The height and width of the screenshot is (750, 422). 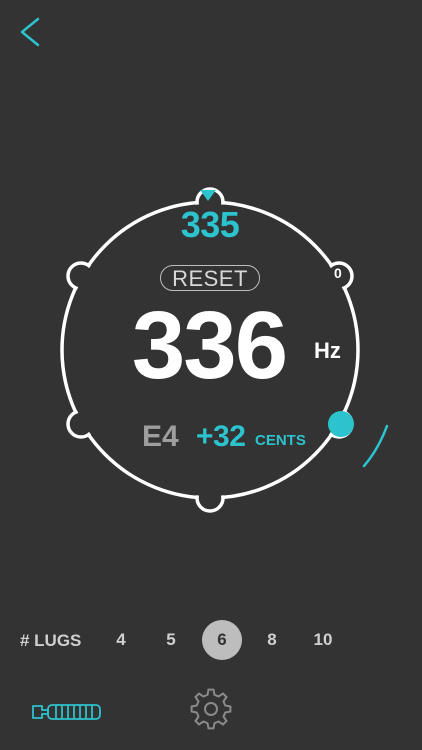 I want to click on reset-button: RESET, so click(x=210, y=278).